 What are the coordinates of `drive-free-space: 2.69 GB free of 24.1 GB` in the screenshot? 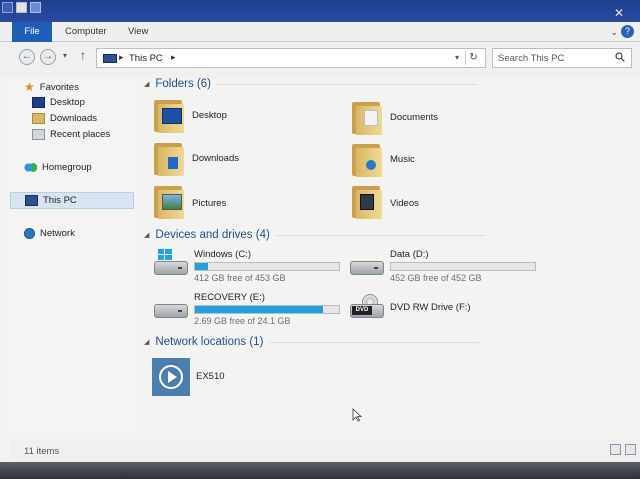 It's located at (242, 321).